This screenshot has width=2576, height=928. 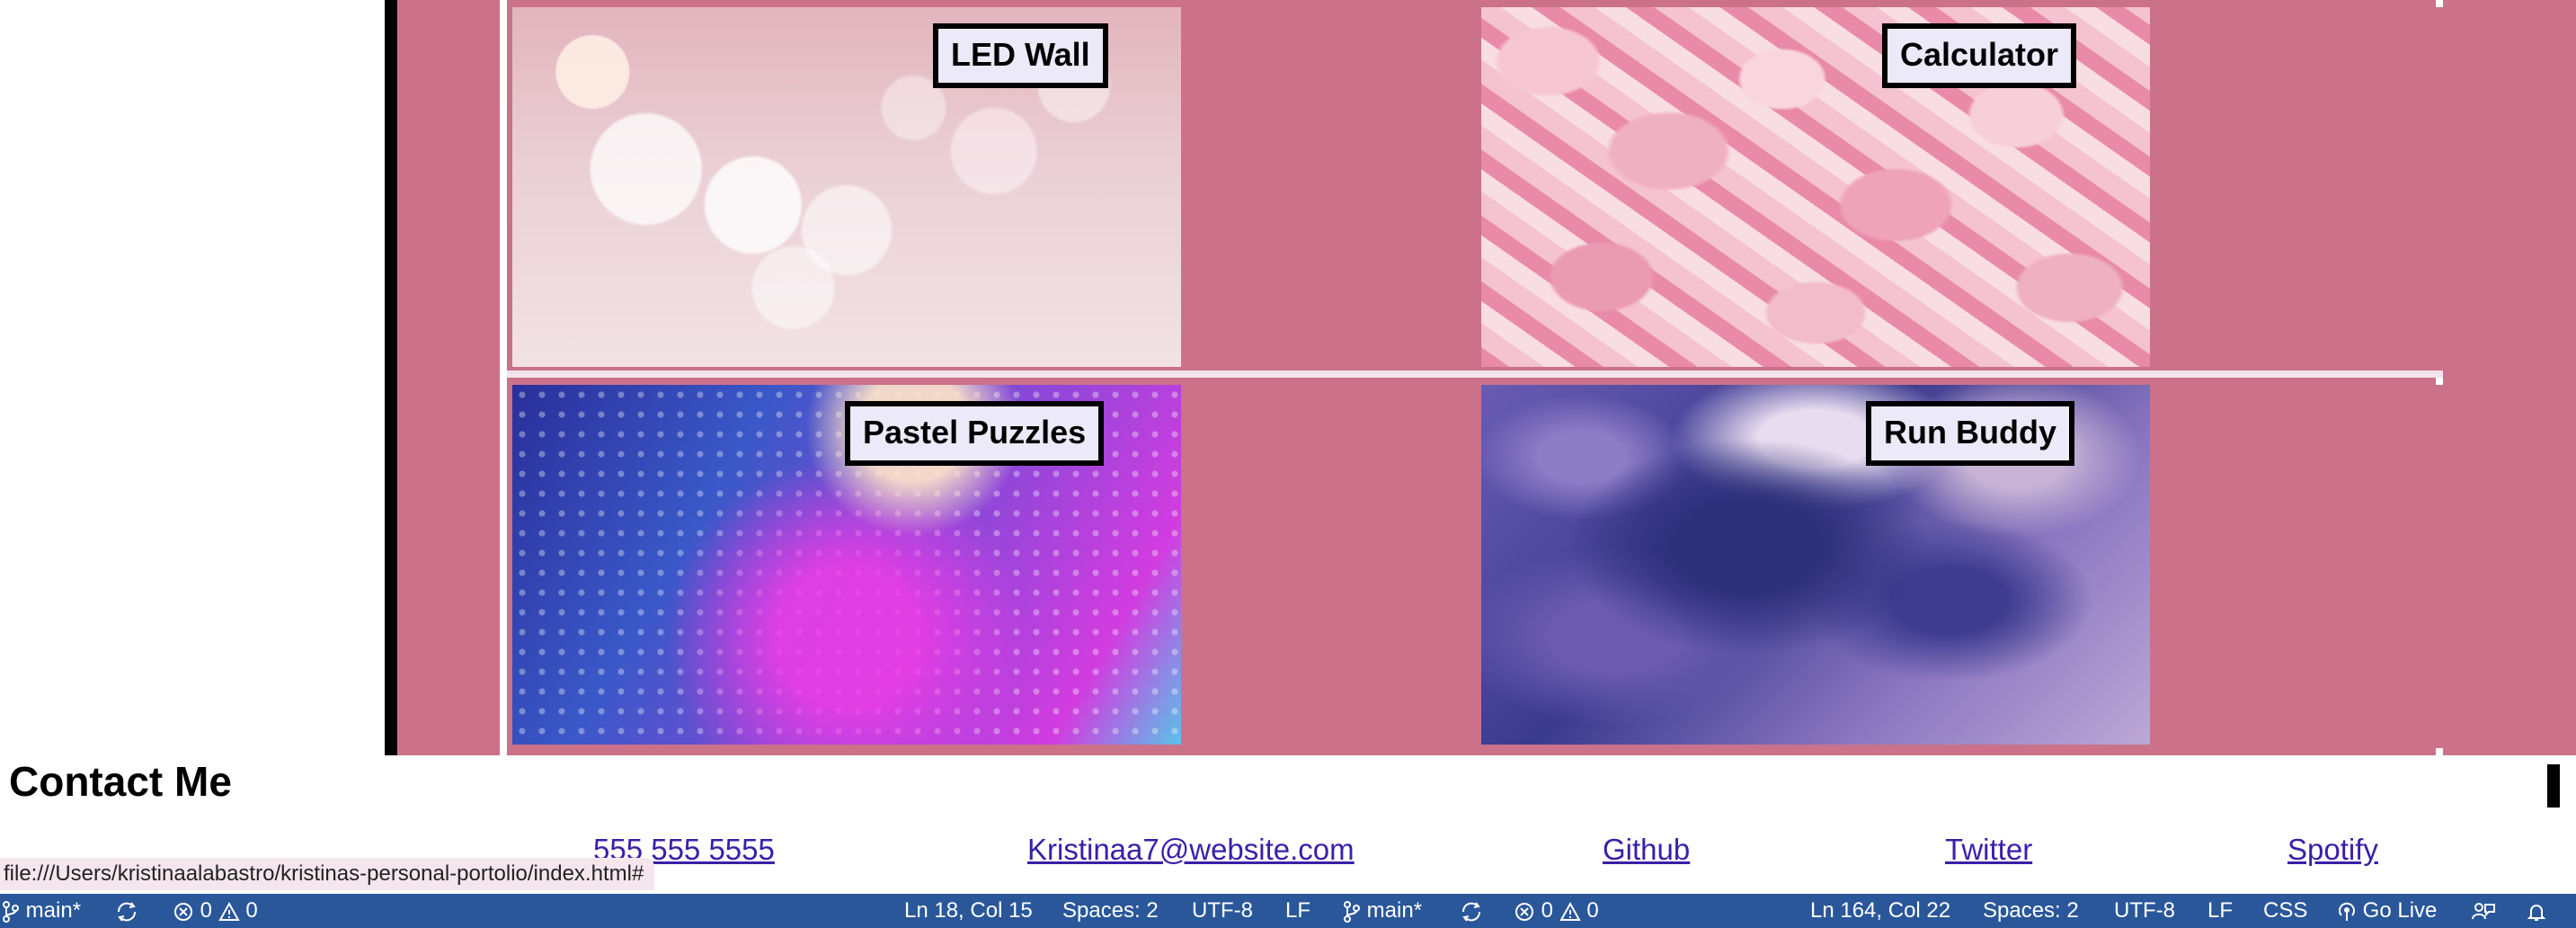 I want to click on go-live-button: Go Live, so click(x=2387, y=911).